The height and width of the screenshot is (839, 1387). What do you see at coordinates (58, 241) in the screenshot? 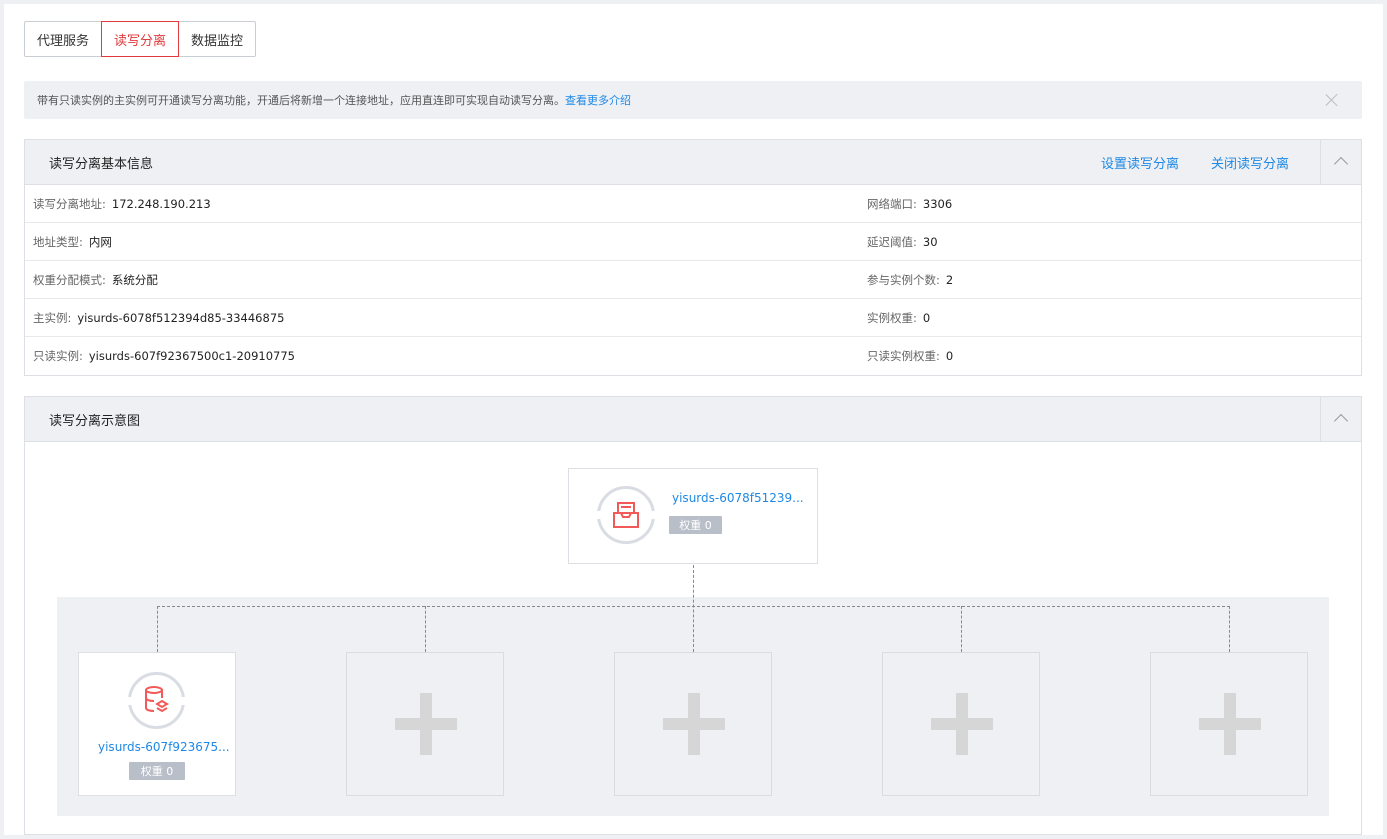
I see `address-type-label: 地址类型:` at bounding box center [58, 241].